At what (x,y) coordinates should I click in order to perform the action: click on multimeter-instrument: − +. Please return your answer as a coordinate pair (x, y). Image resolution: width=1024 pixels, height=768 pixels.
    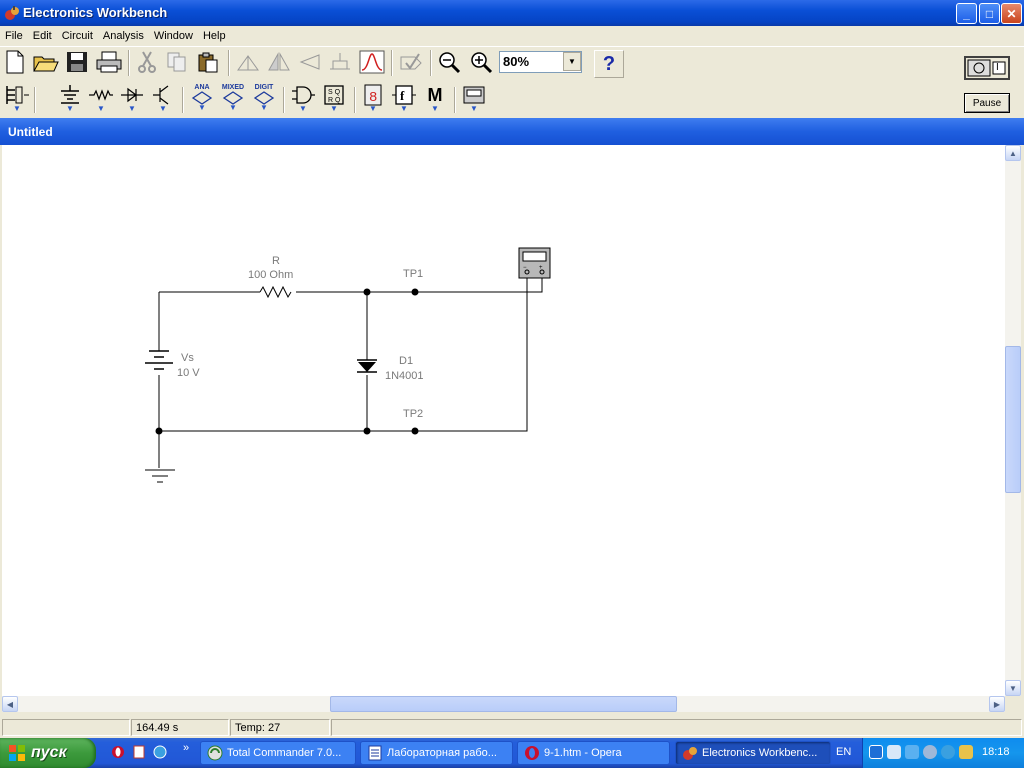
    Looking at the image, I should click on (534, 263).